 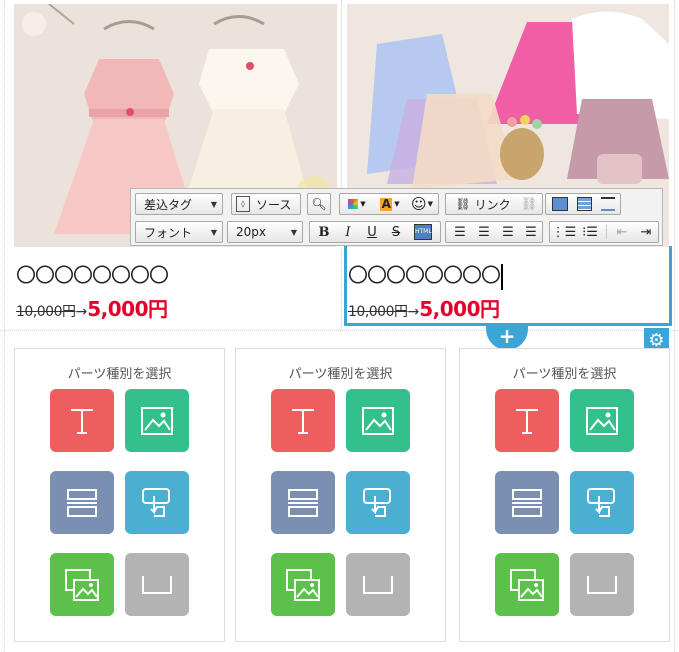 I want to click on alignment-group: ☰ ☰ ☰ ☰, so click(x=494, y=232).